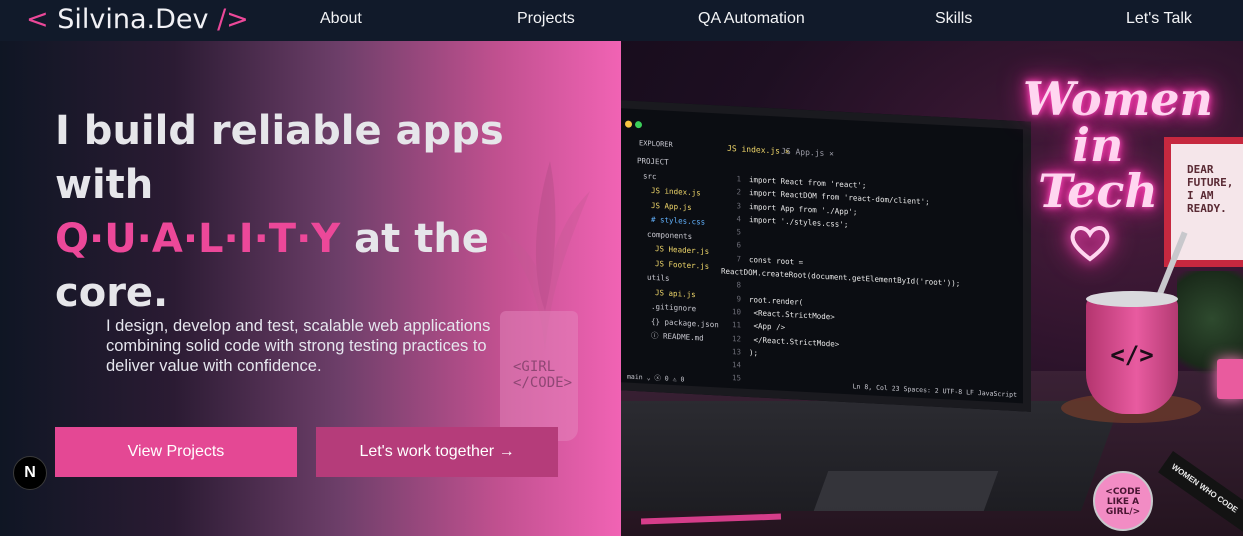 The height and width of the screenshot is (536, 1243). What do you see at coordinates (1123, 501) in the screenshot?
I see `keychain-badge: <CODE LIKE A GIRL/>` at bounding box center [1123, 501].